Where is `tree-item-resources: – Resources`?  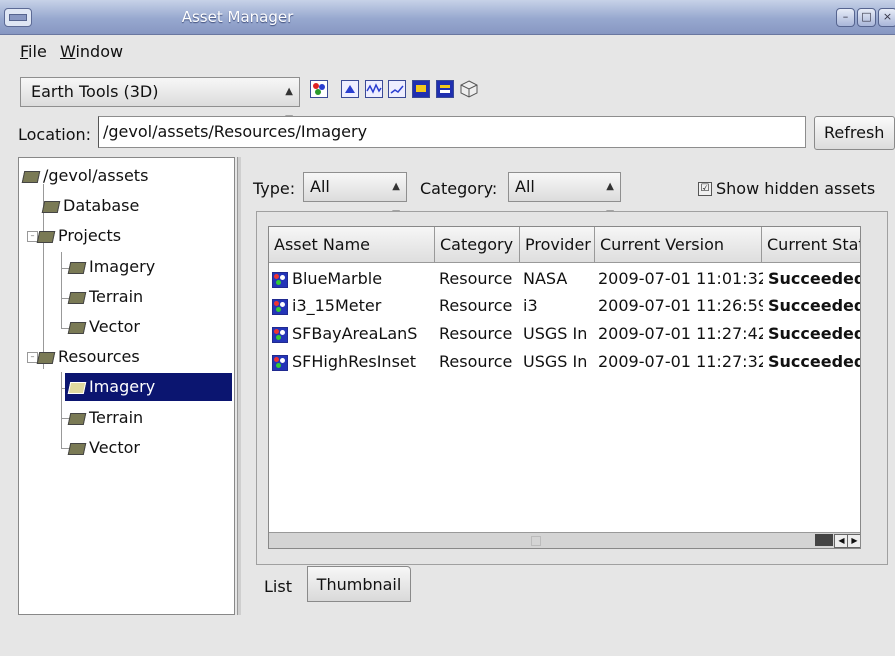
tree-item-resources: – Resources is located at coordinates (84, 357).